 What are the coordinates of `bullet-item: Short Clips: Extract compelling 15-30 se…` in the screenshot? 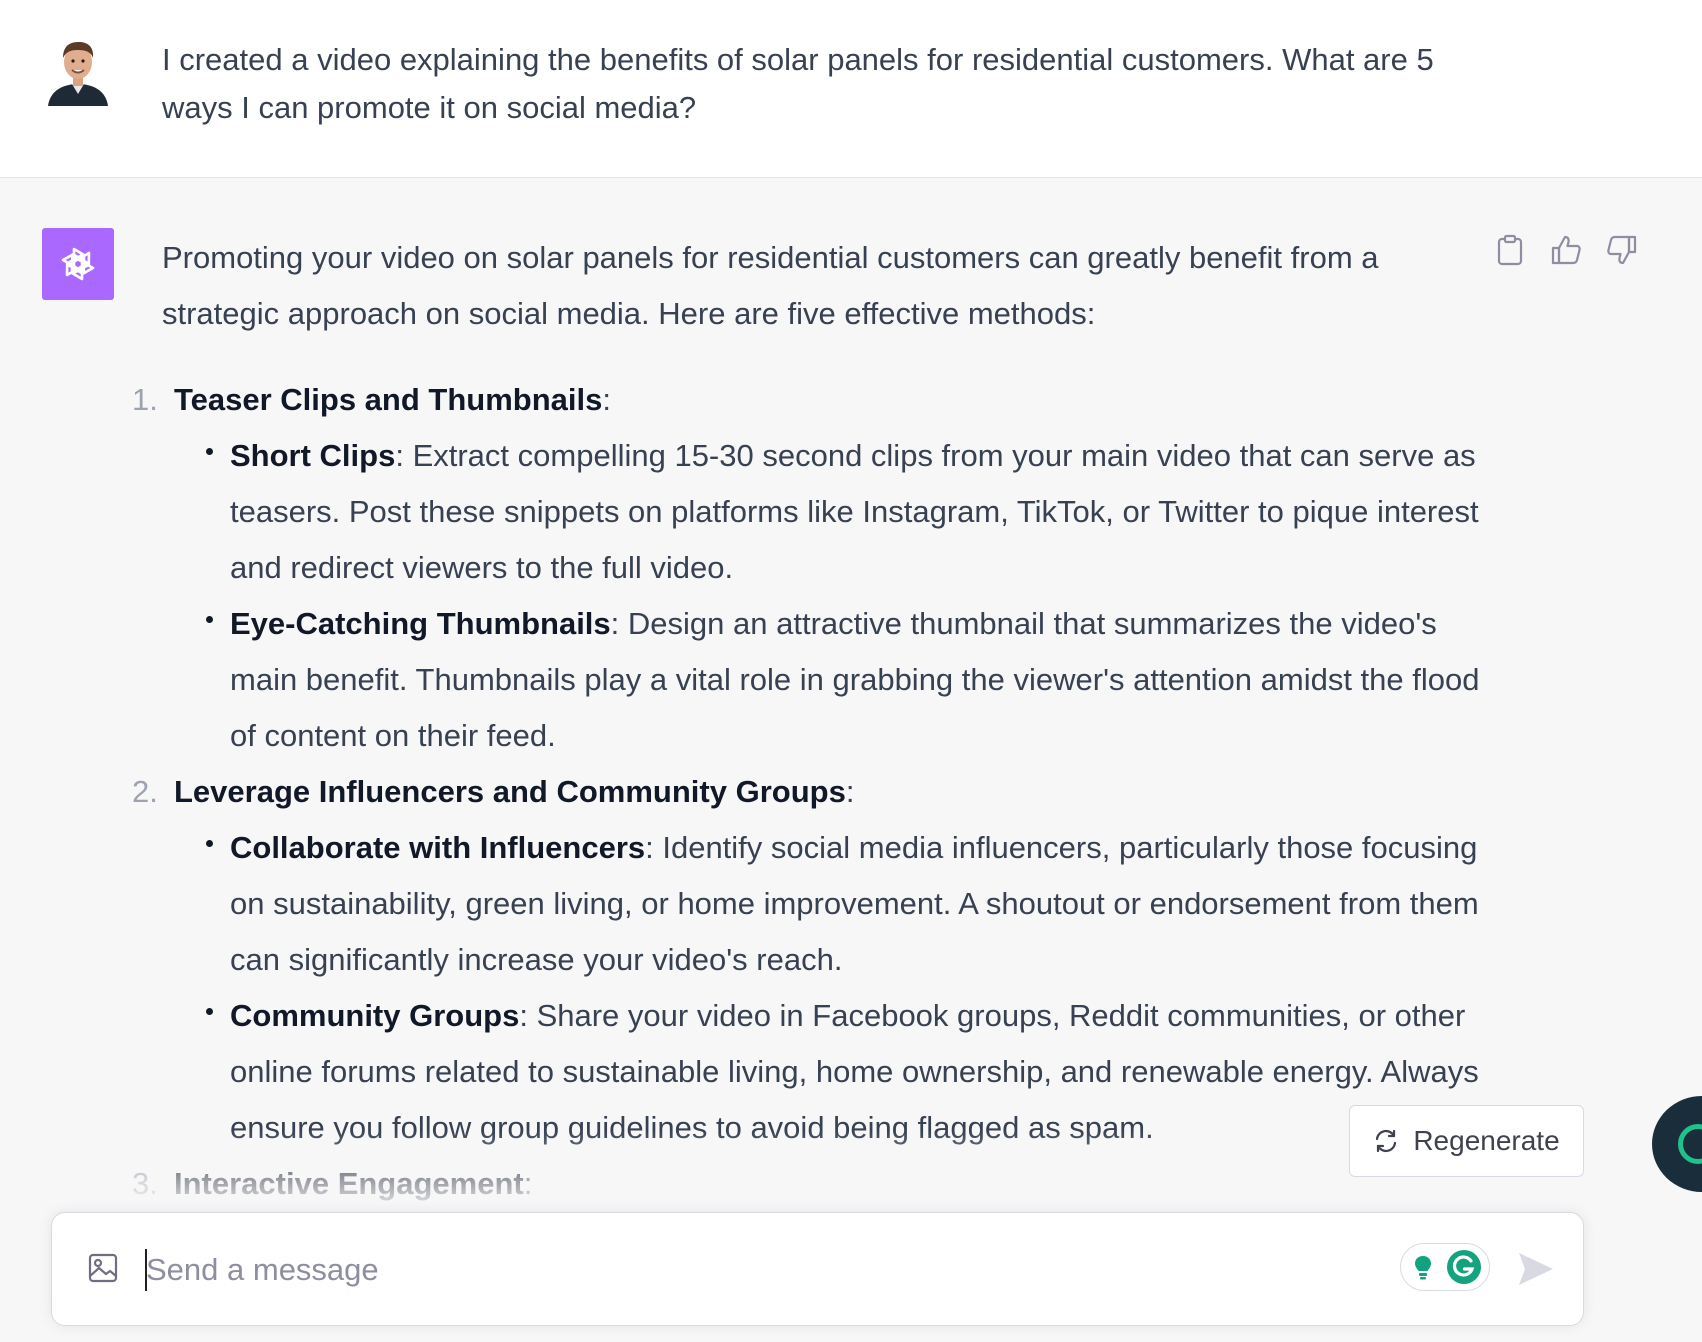 It's located at (844, 512).